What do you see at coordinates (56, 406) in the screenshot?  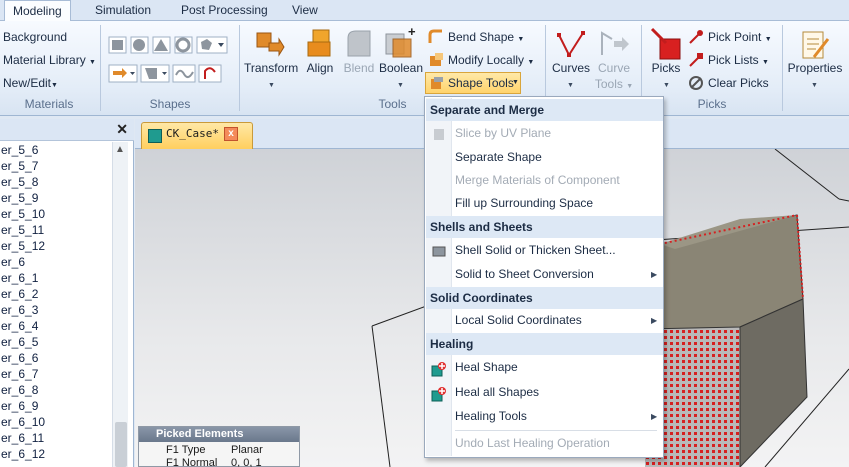 I see `tree-item: er_6_9` at bounding box center [56, 406].